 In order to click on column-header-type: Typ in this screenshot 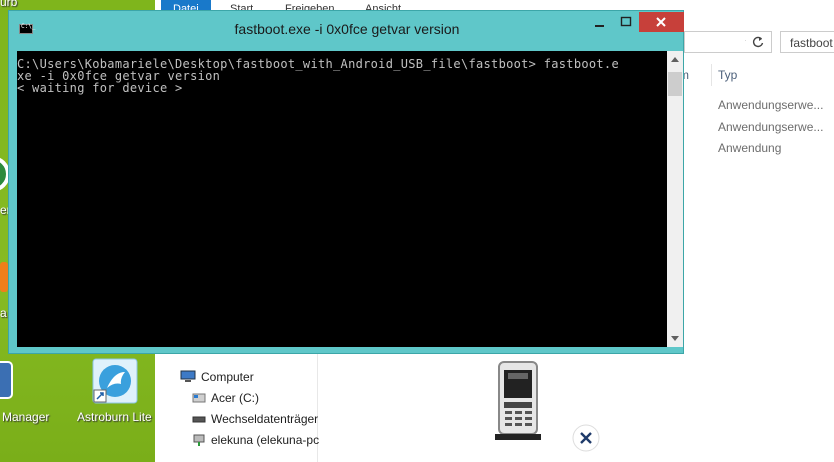, I will do `click(727, 75)`.